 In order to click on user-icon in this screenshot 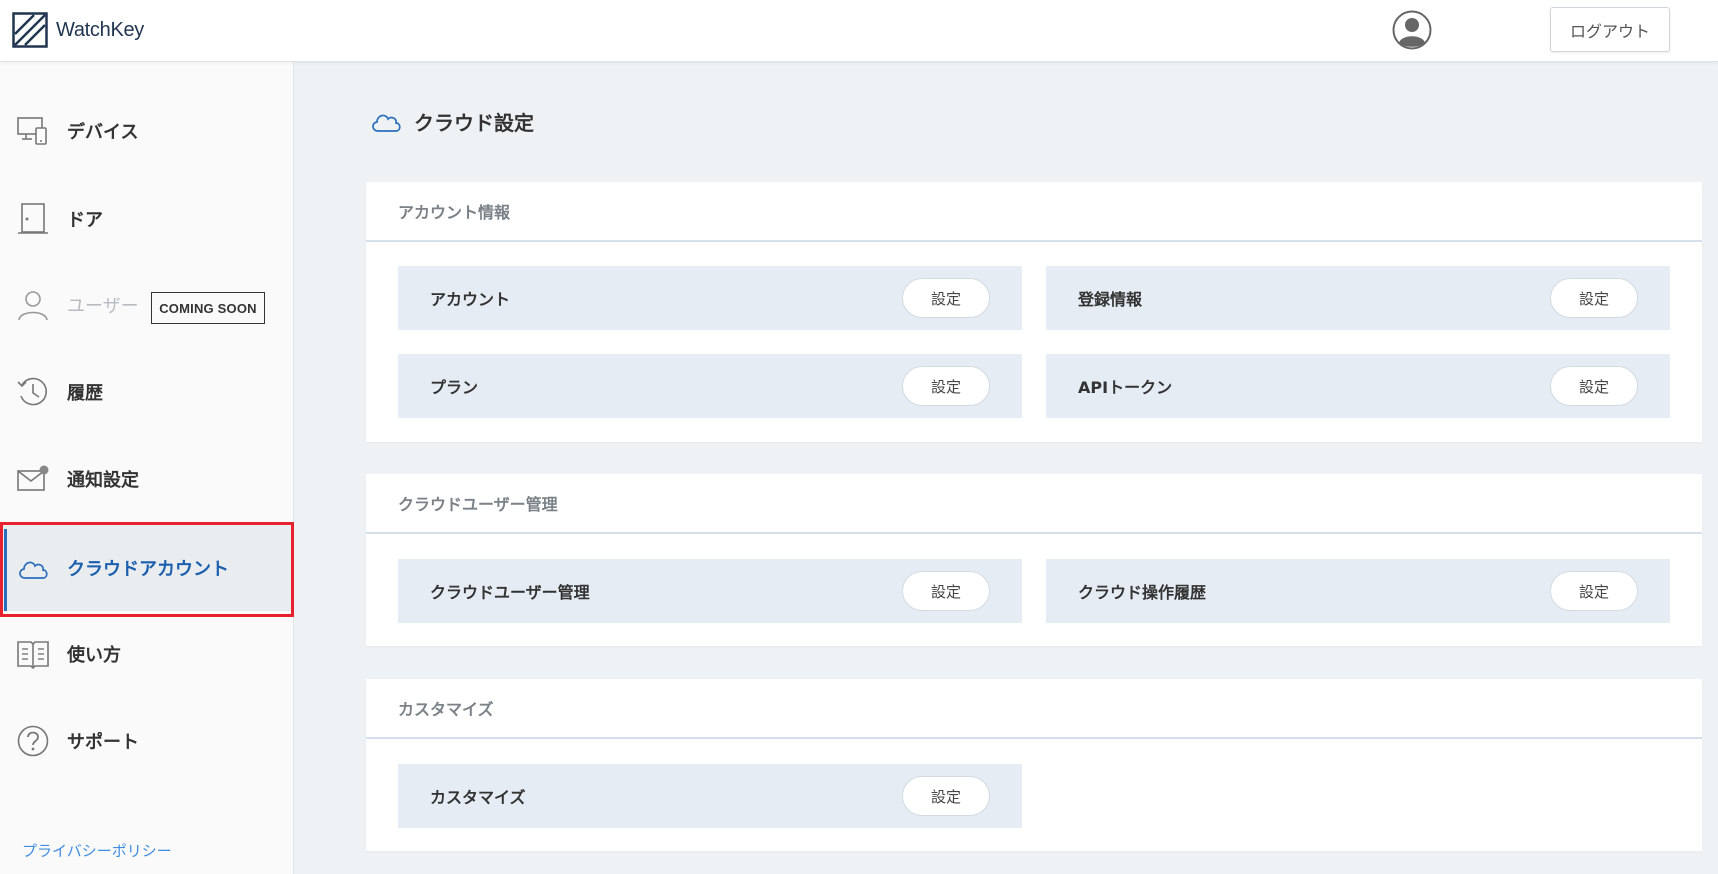, I will do `click(33, 306)`.